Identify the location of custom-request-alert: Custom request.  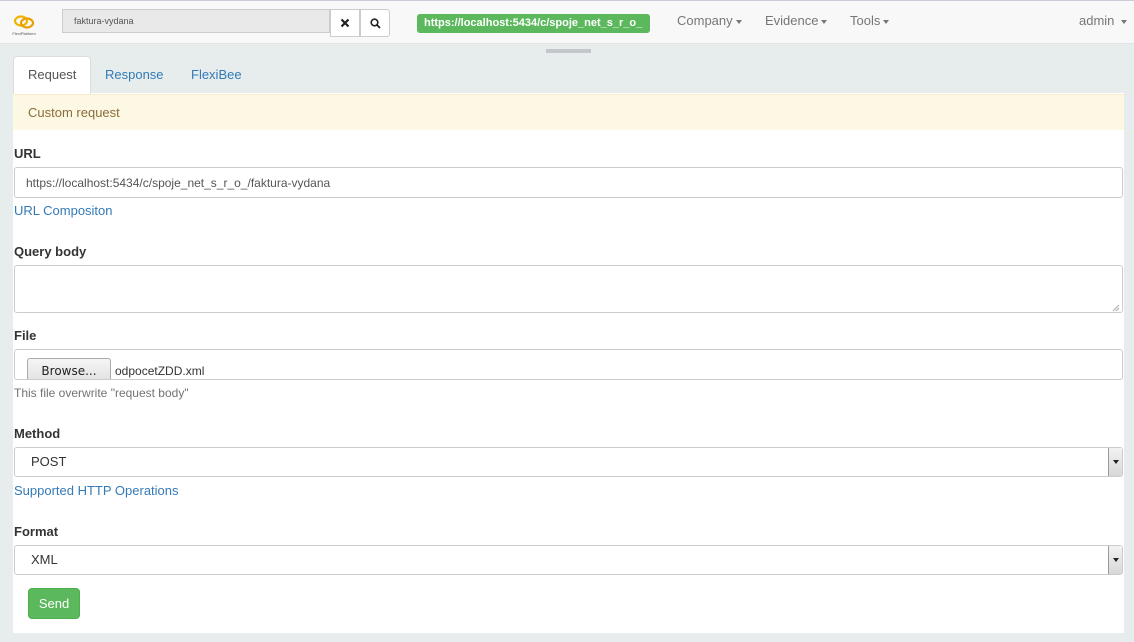
(568, 112).